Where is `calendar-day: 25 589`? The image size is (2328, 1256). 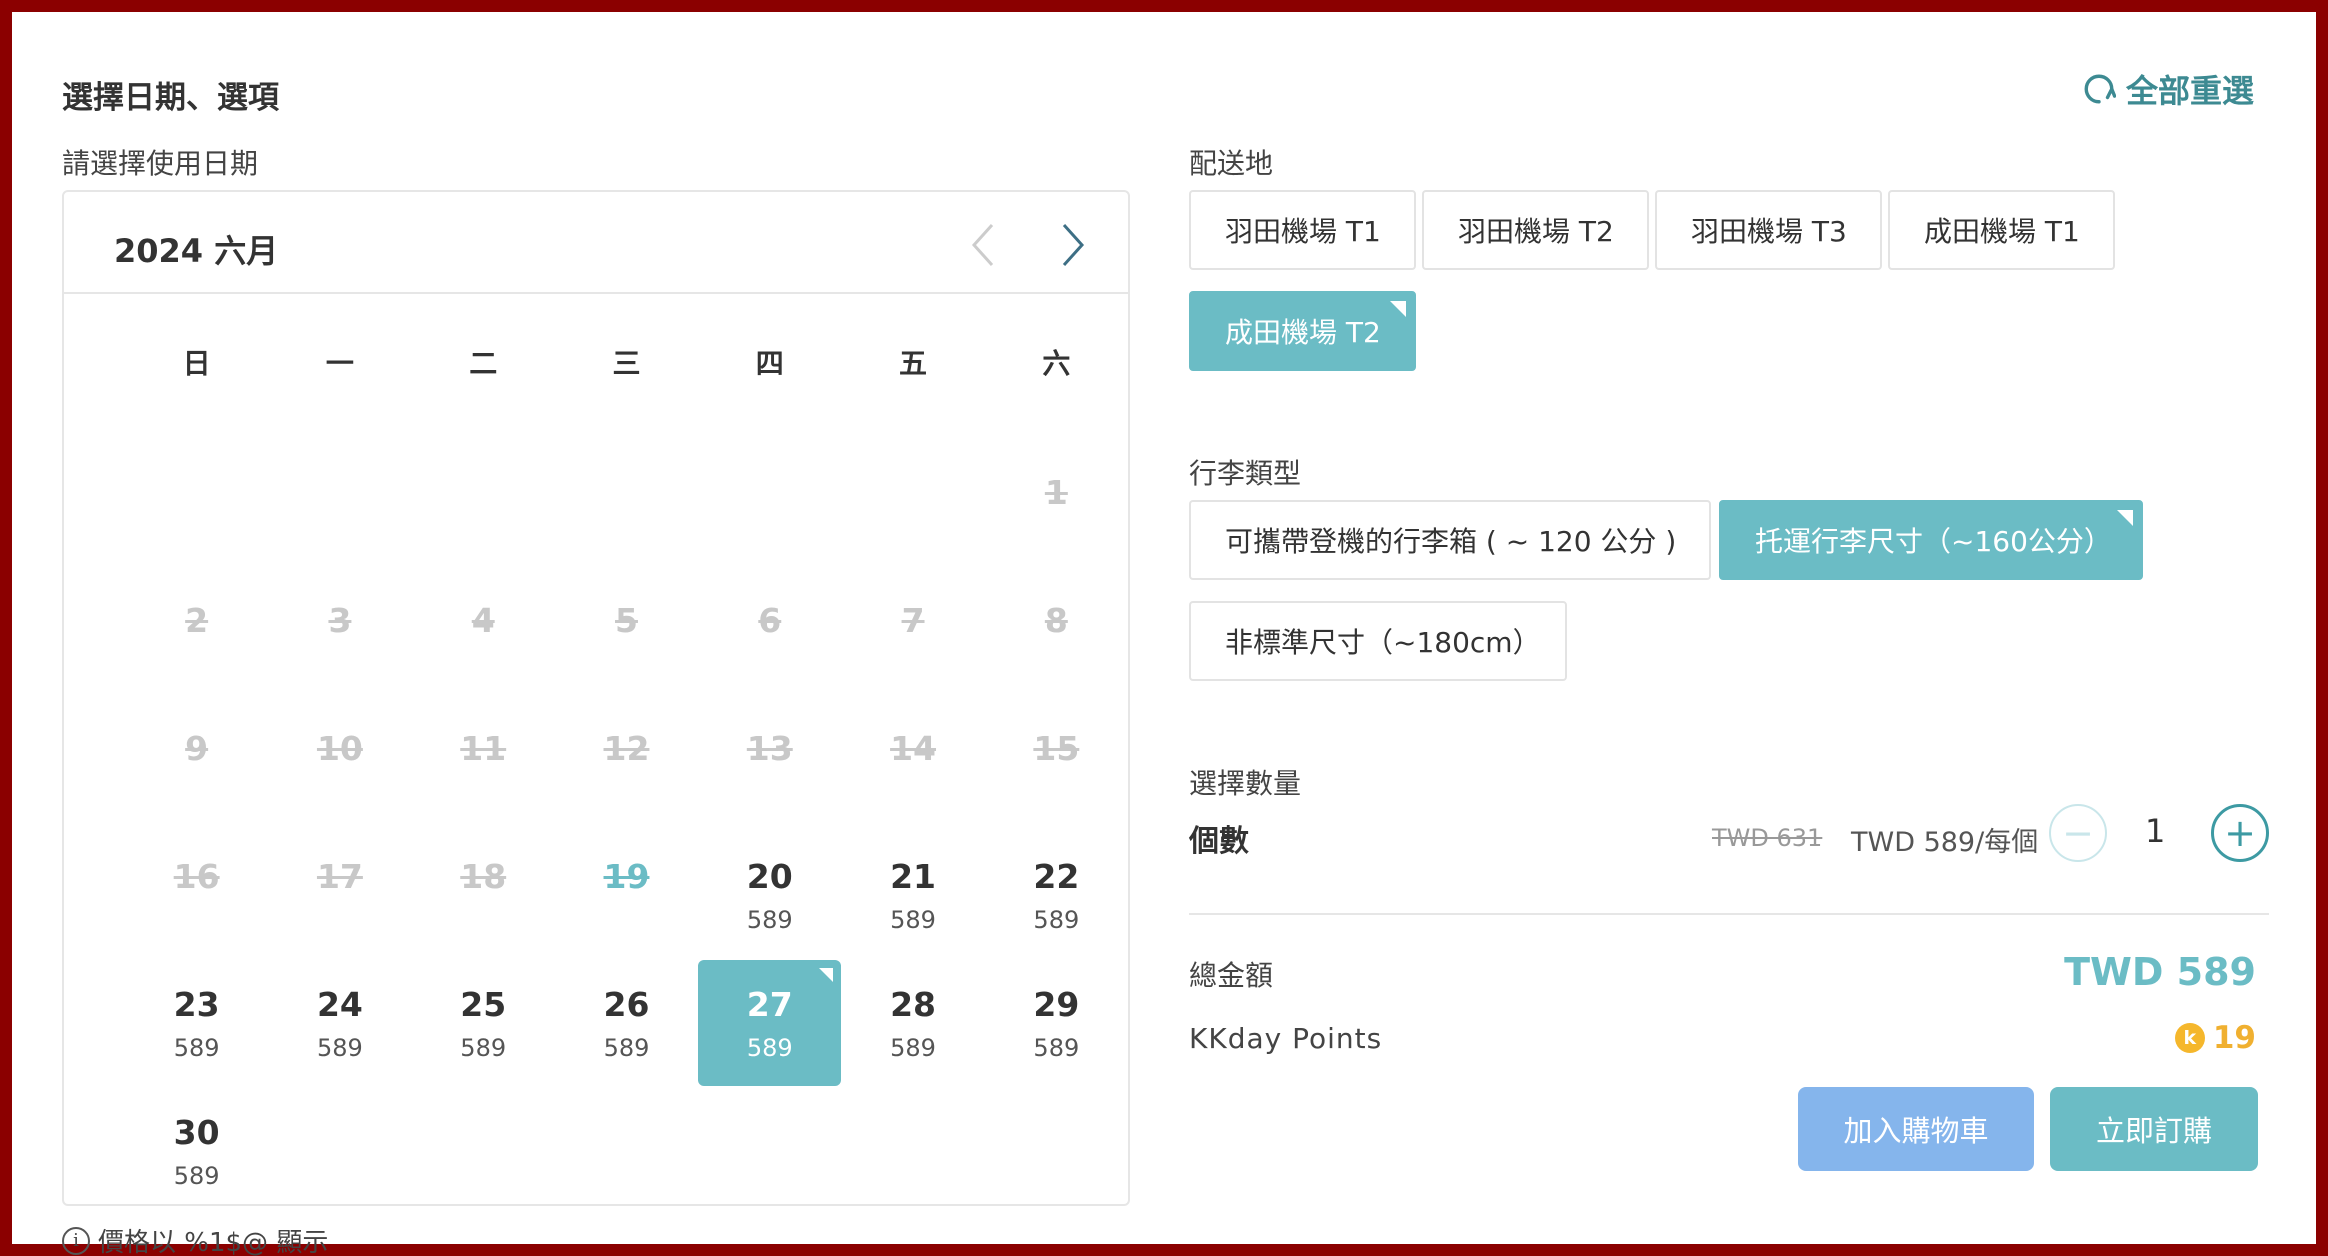 calendar-day: 25 589 is located at coordinates (483, 1023).